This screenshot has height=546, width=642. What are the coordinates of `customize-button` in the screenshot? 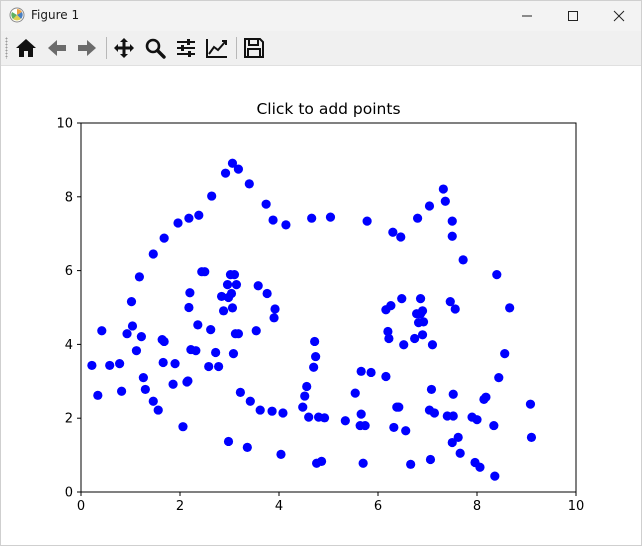 It's located at (217, 48).